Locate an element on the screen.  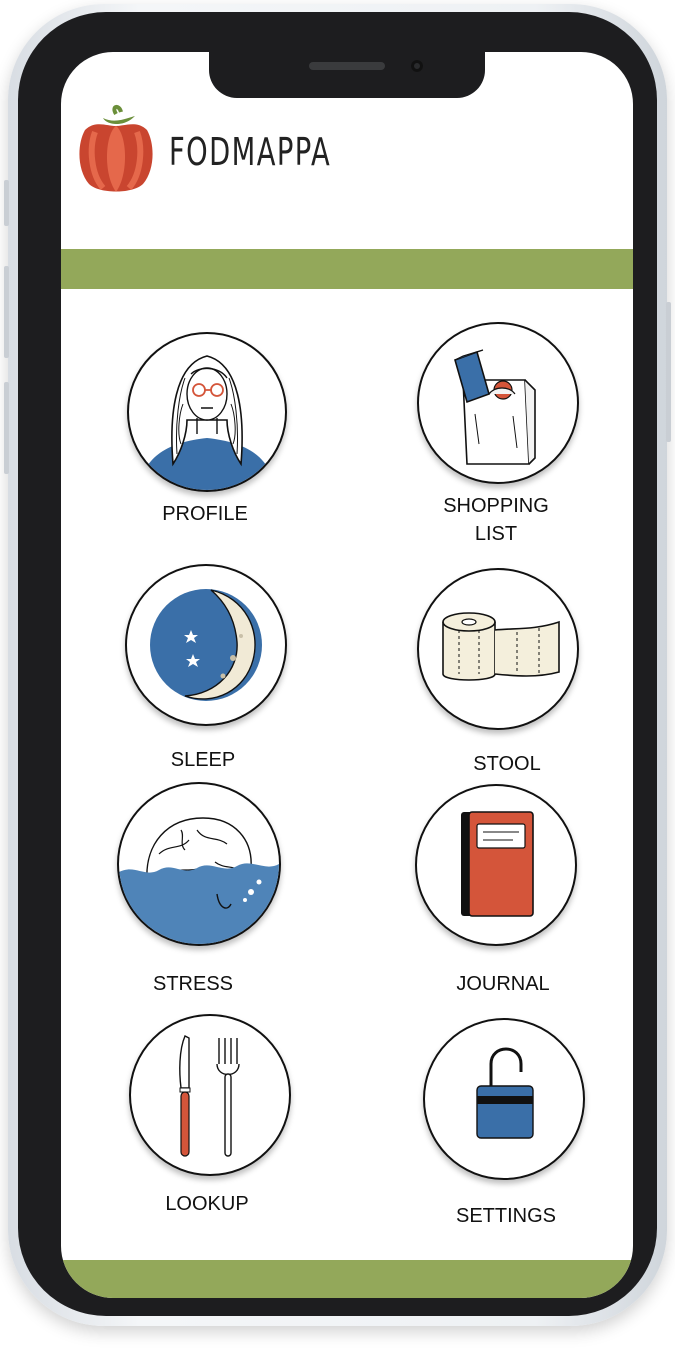
menu-label-stool: STOOL is located at coordinates (507, 764).